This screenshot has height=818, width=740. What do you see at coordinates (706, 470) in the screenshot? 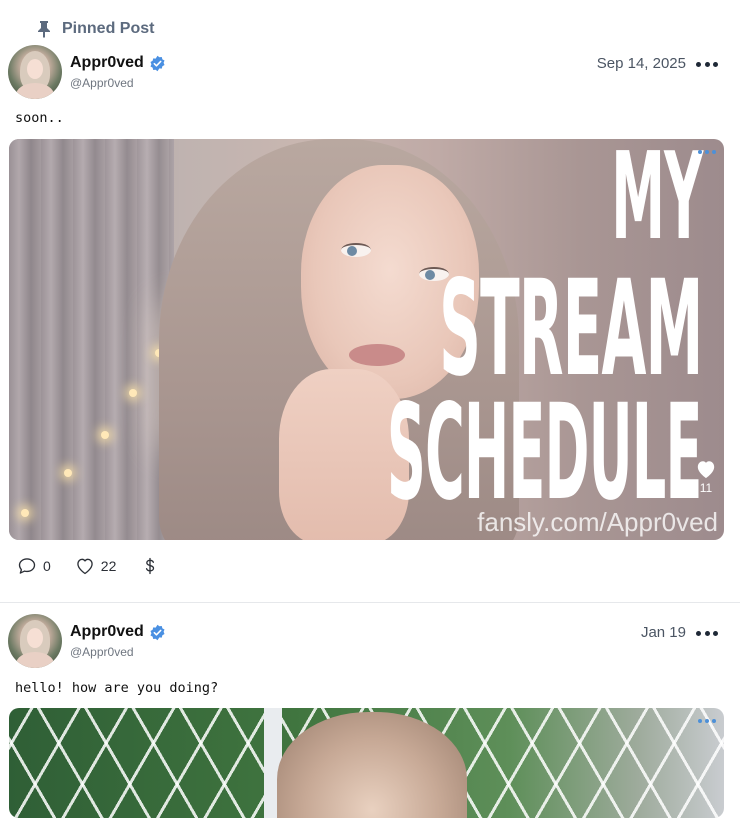
I see `heart-filled-icon` at bounding box center [706, 470].